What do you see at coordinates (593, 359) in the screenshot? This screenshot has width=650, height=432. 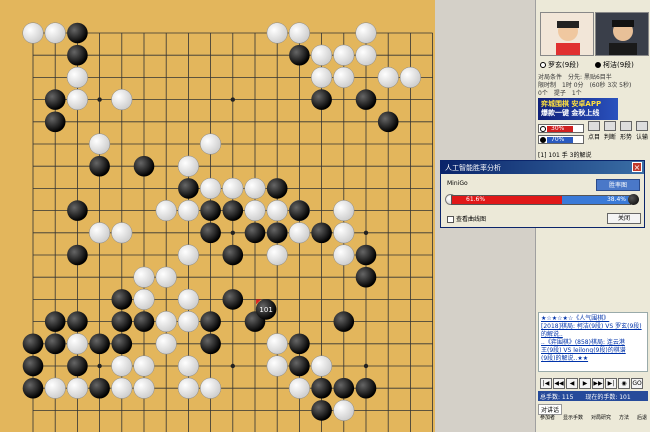 I see `chat-item: (9段)的解说..★★` at bounding box center [593, 359].